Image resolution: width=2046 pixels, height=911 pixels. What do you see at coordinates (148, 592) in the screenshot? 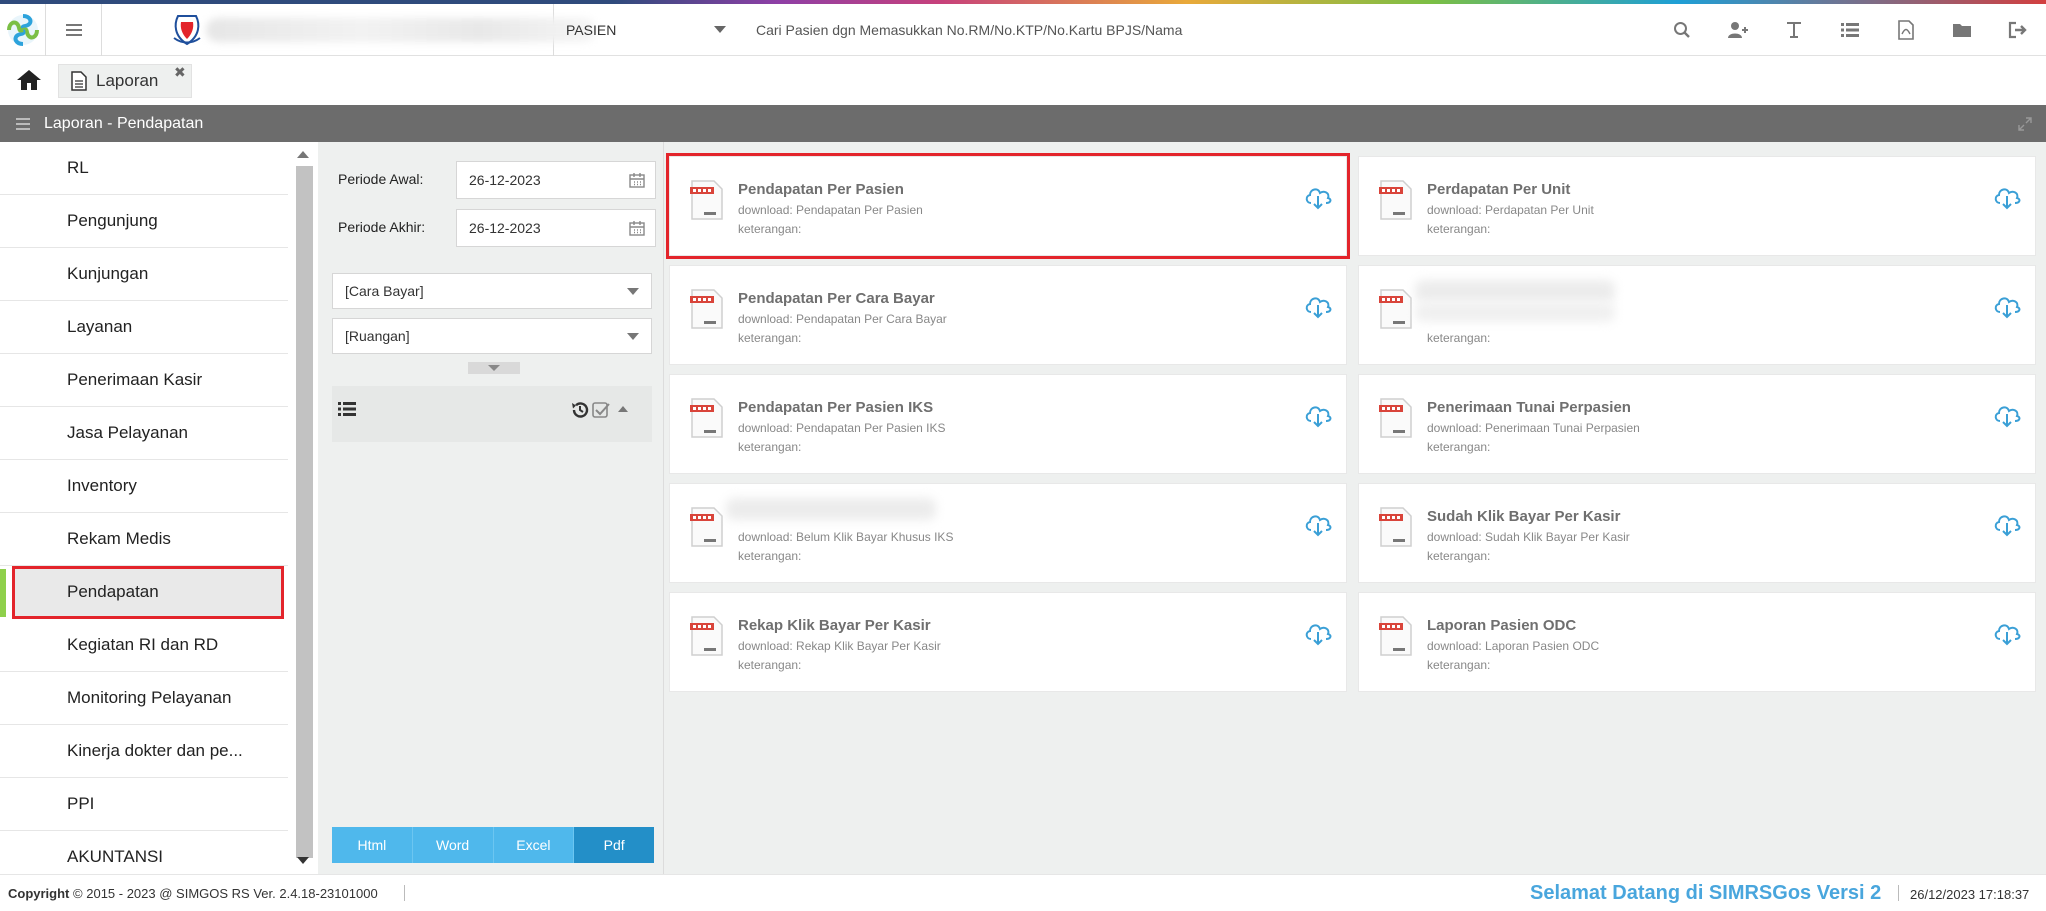
I see `nav-item-pendapatan: Pendapatan` at bounding box center [148, 592].